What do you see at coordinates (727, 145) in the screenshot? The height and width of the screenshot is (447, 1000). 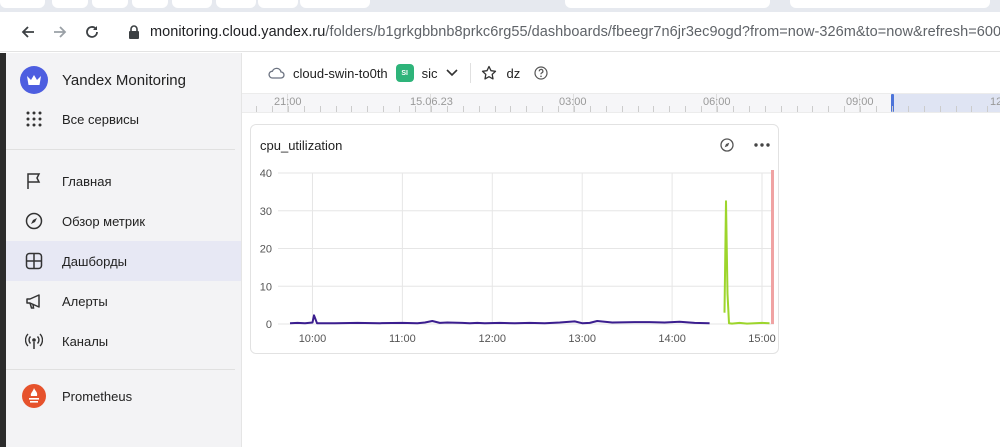 I see `explore-compass-icon` at bounding box center [727, 145].